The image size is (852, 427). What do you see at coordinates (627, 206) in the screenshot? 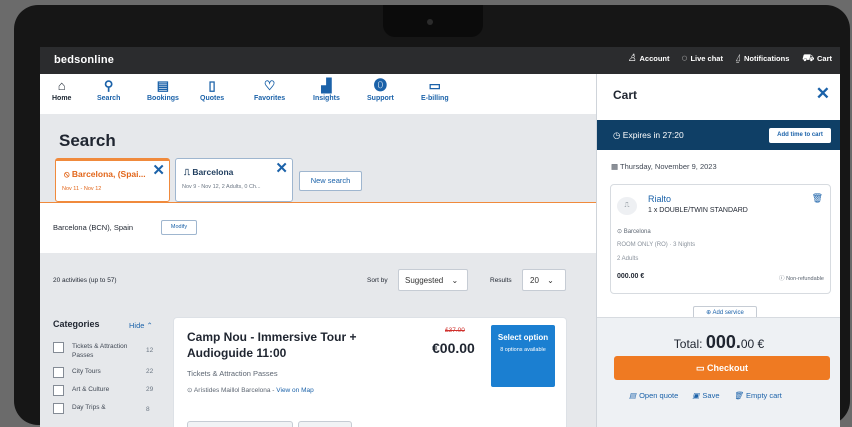
I see `bed-icon: ⎍` at bounding box center [627, 206].